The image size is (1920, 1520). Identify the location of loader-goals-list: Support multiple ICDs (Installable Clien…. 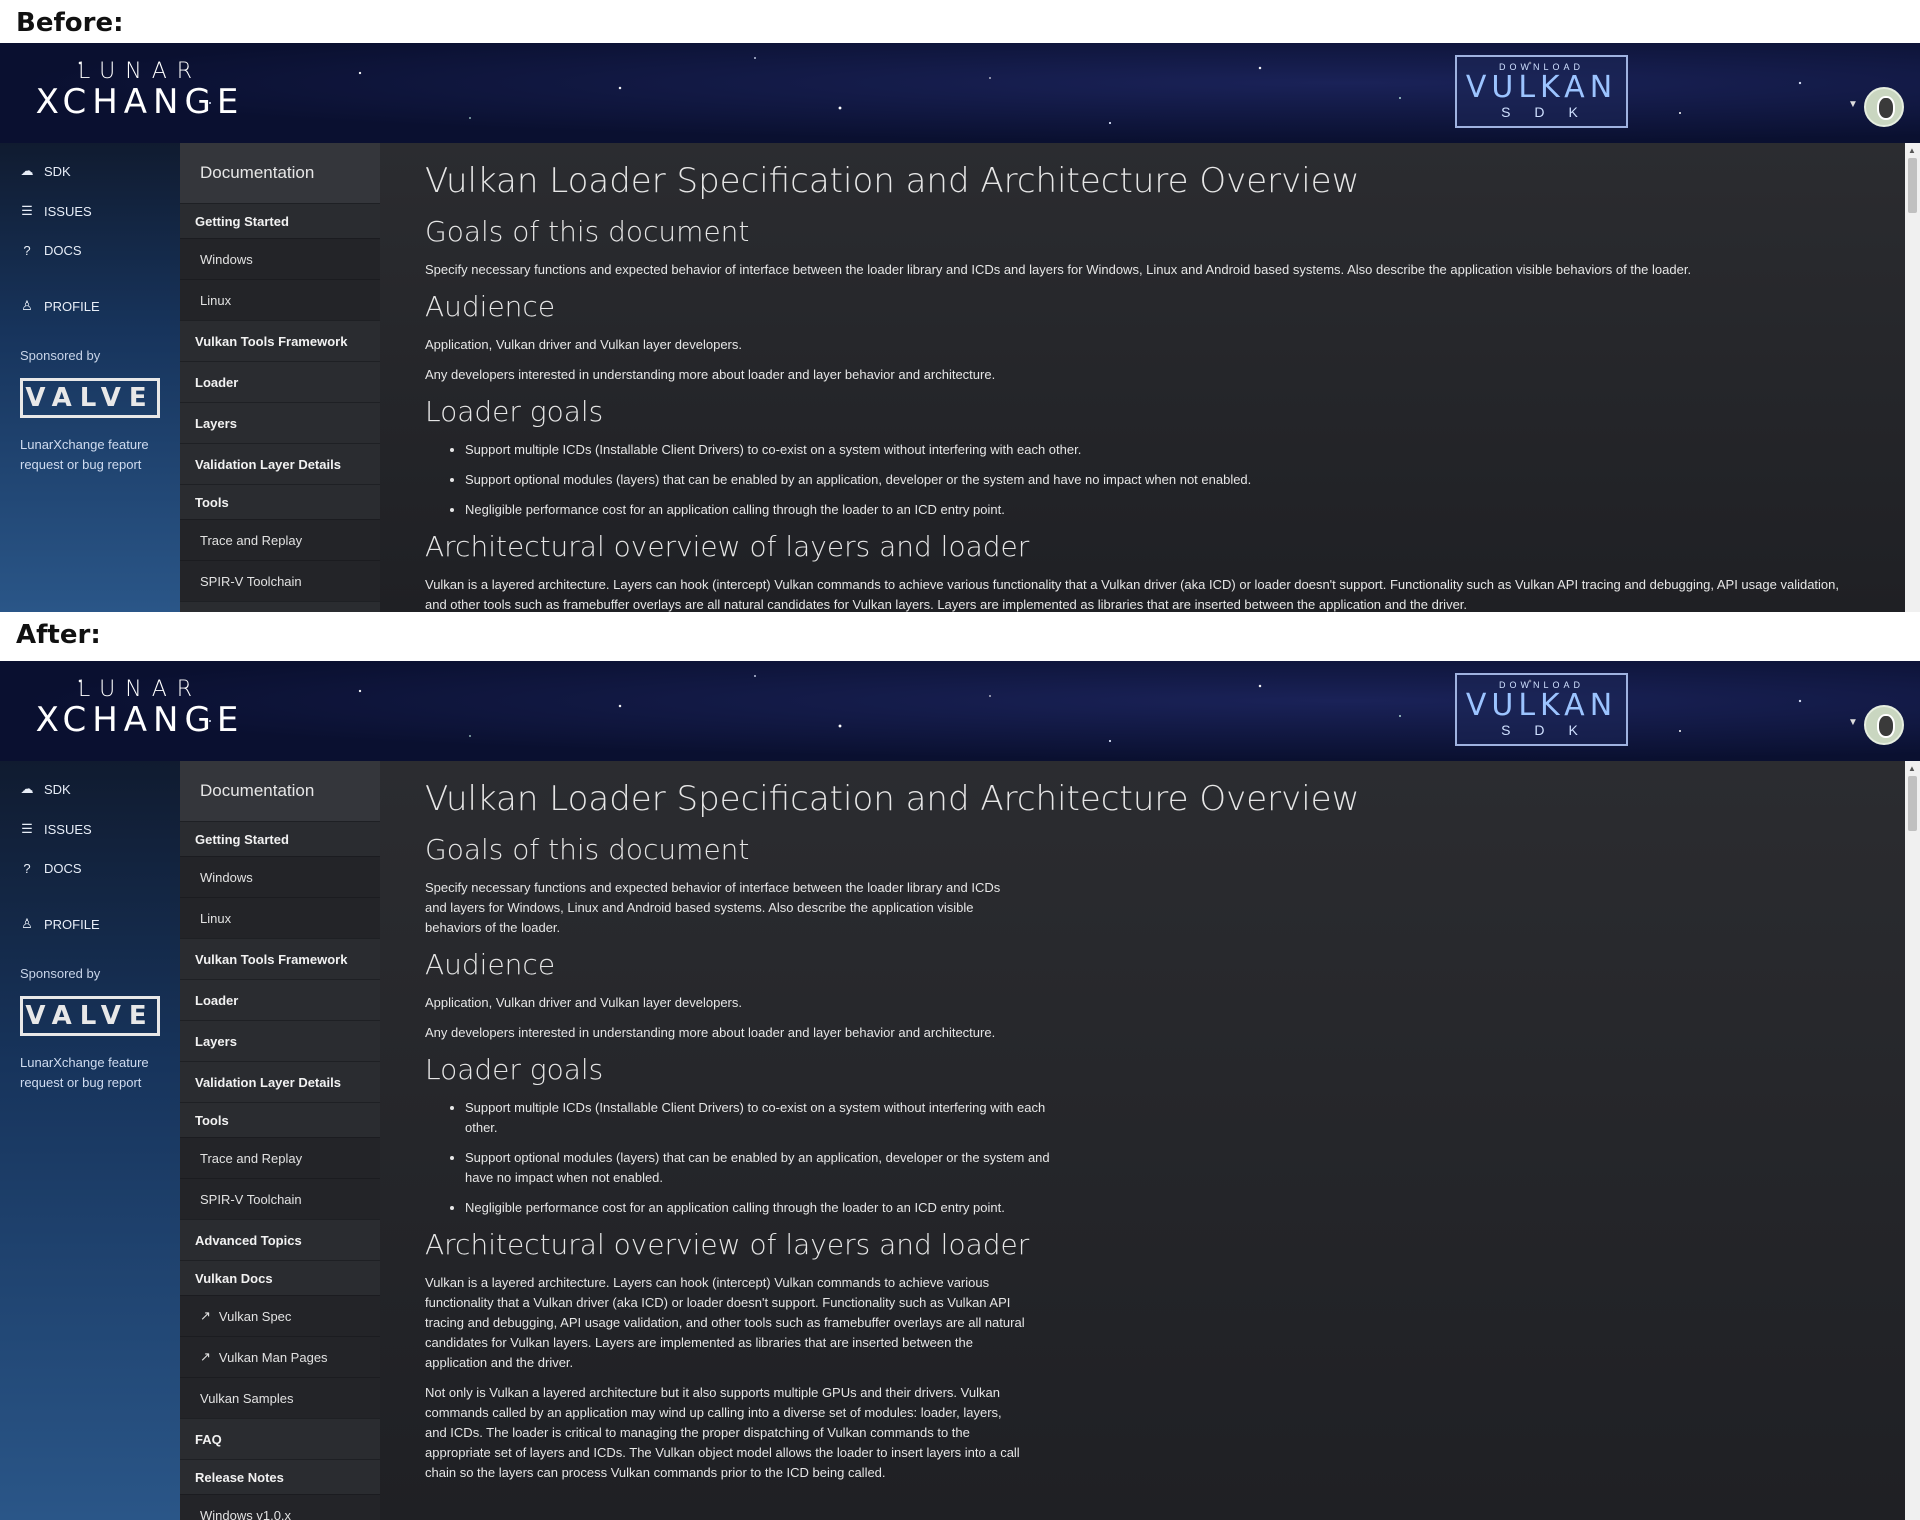
(1162, 480).